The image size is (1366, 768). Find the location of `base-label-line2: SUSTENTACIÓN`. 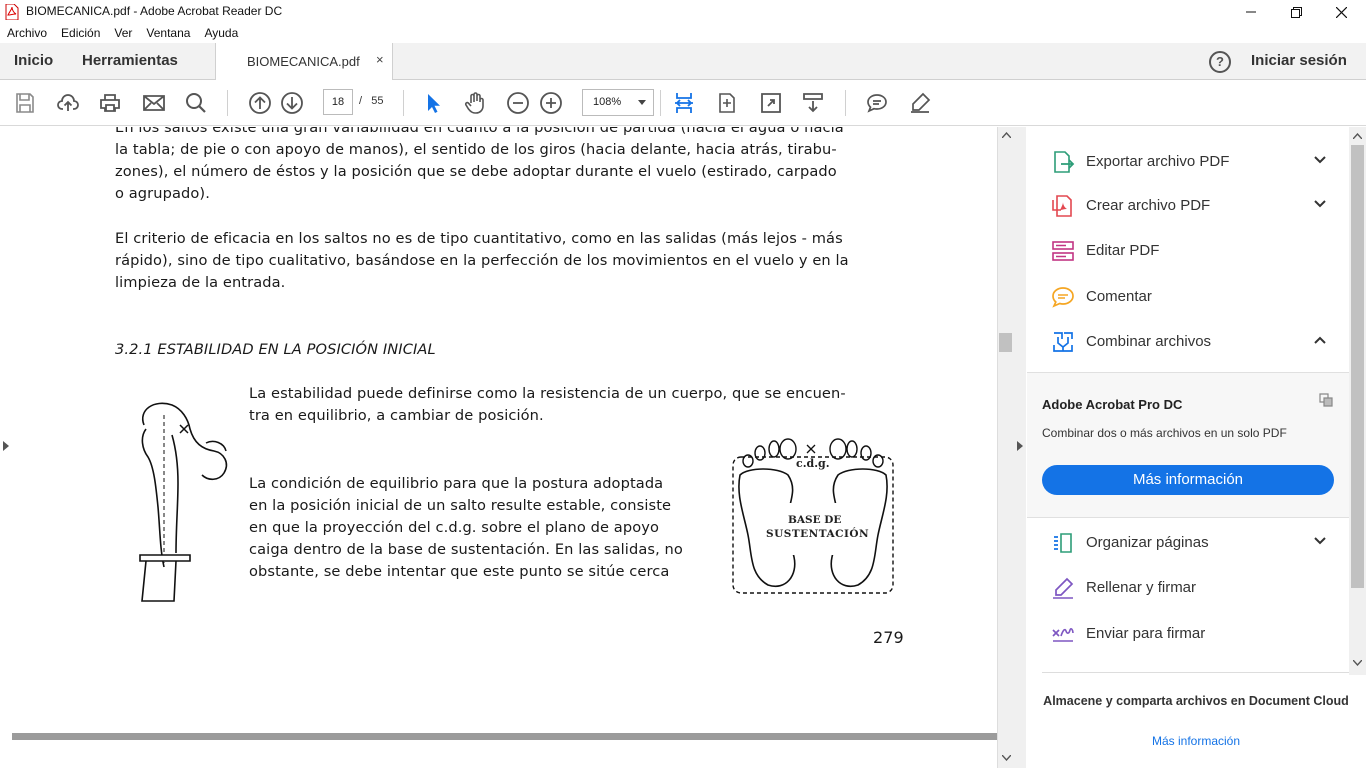

base-label-line2: SUSTENTACIÓN is located at coordinates (818, 534).